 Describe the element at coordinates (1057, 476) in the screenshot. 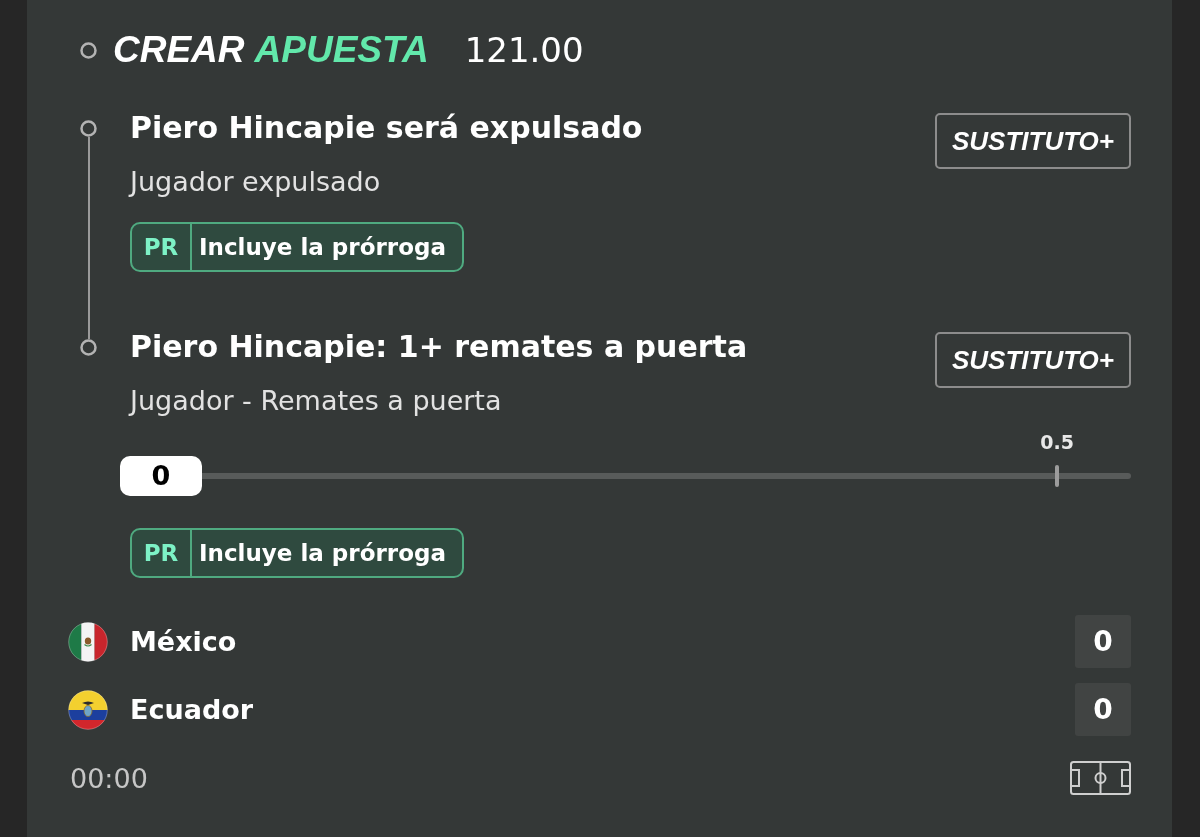

I see `tick-mark-icon` at that location.